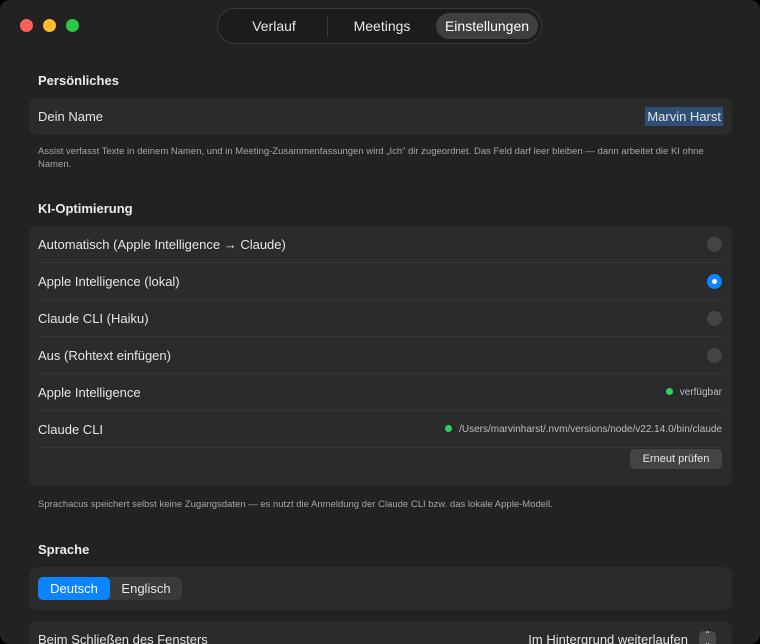 The image size is (760, 644). What do you see at coordinates (608, 632) in the screenshot?
I see `close-behavior-select: Im Hintergrund weiterlaufen` at bounding box center [608, 632].